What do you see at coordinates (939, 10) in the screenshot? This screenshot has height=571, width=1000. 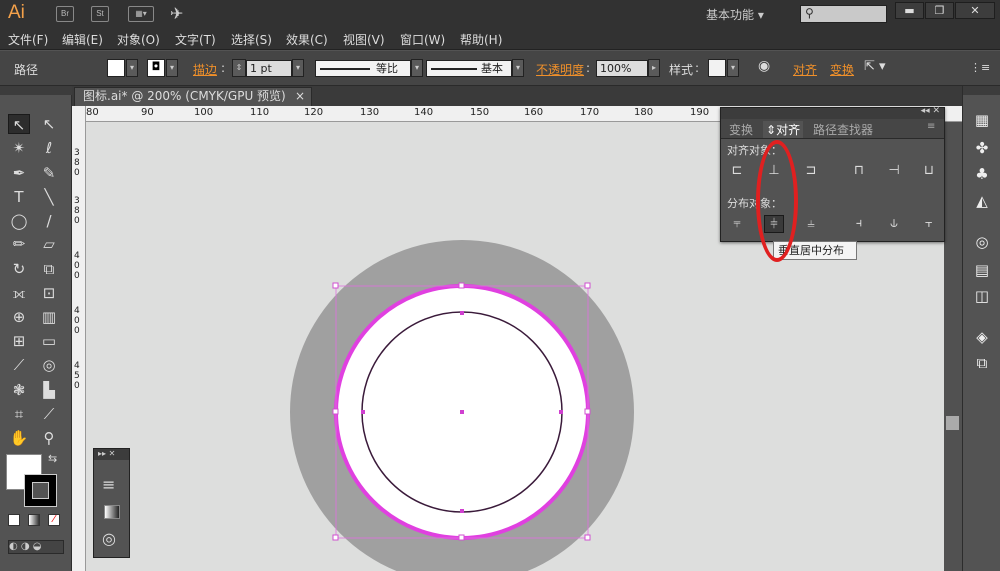 I see `restore-button: ❐` at bounding box center [939, 10].